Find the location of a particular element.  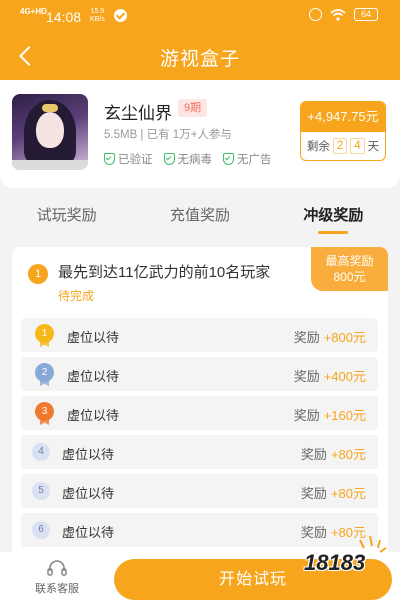

remaining-suffix: 天 is located at coordinates (373, 147).